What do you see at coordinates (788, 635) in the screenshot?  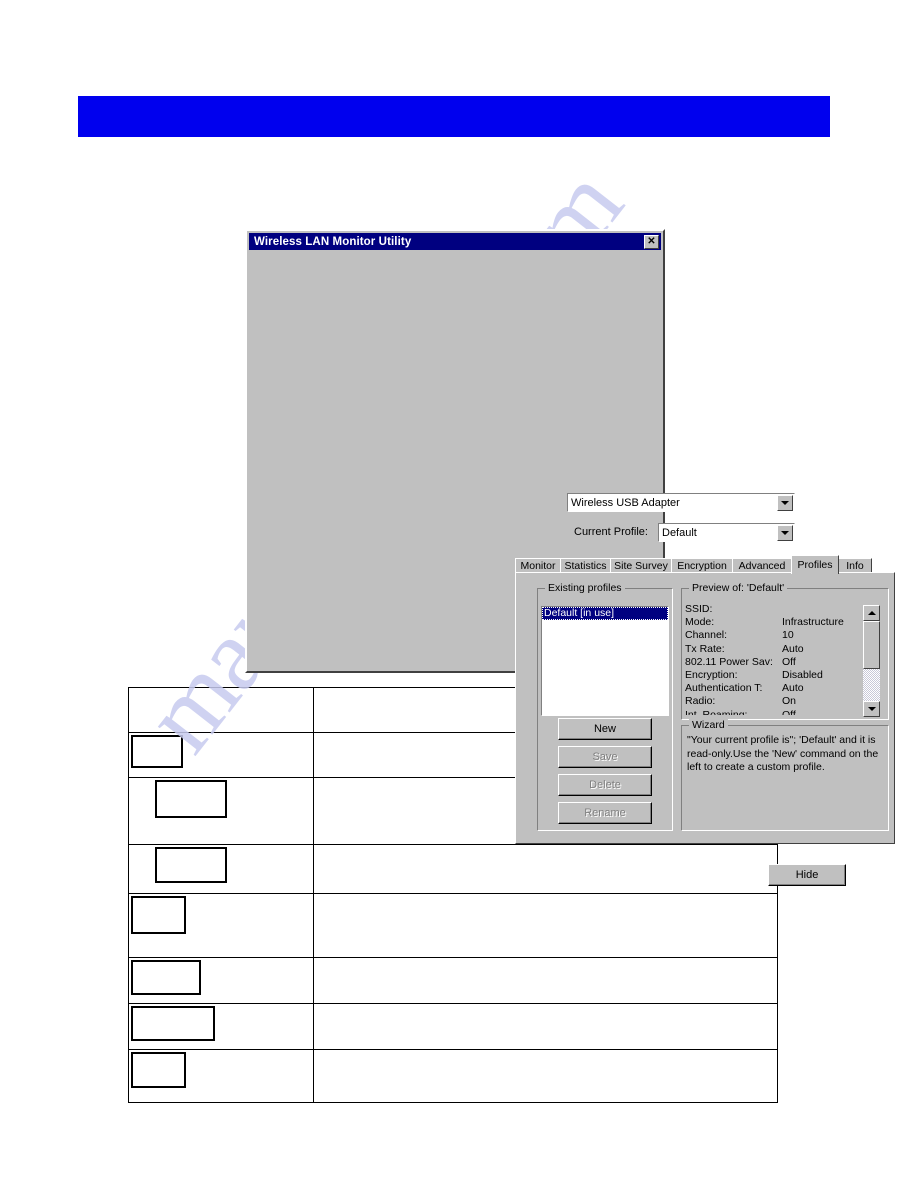 I see `preview-row-value: 10` at bounding box center [788, 635].